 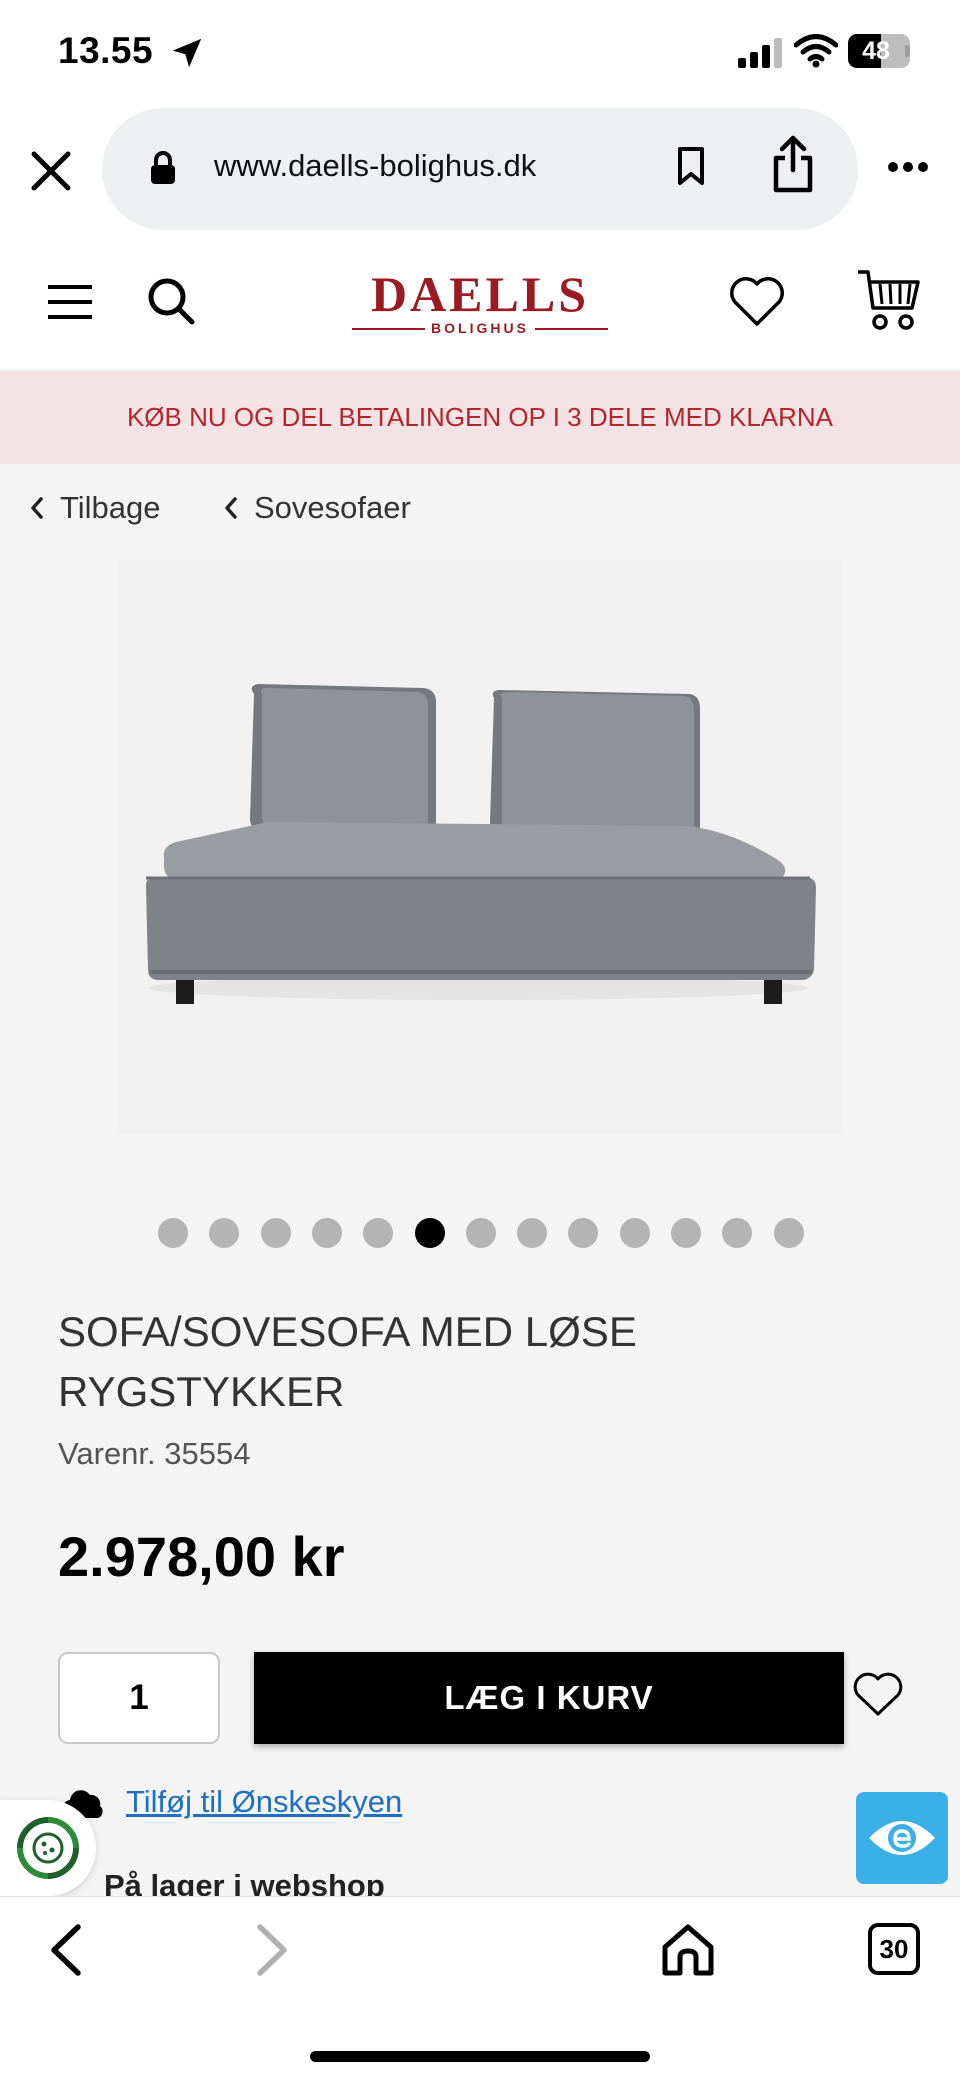 I want to click on site-header: DAELLS BOLIGHUS, so click(x=480, y=307).